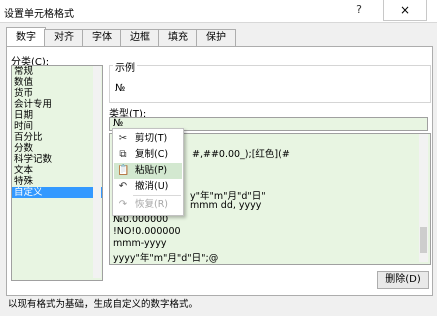  What do you see at coordinates (64, 37) in the screenshot?
I see `tab-alignment: 对齐` at bounding box center [64, 37].